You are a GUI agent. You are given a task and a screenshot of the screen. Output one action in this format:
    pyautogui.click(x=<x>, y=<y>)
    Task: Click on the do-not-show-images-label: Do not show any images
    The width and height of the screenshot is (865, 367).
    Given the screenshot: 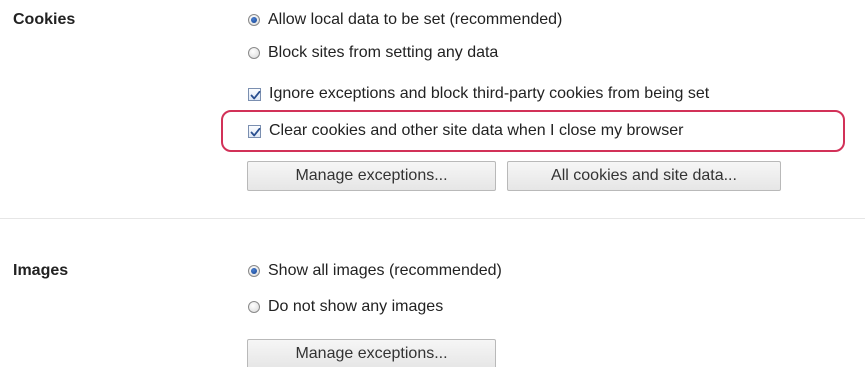 What is the action you would take?
    pyautogui.click(x=356, y=306)
    